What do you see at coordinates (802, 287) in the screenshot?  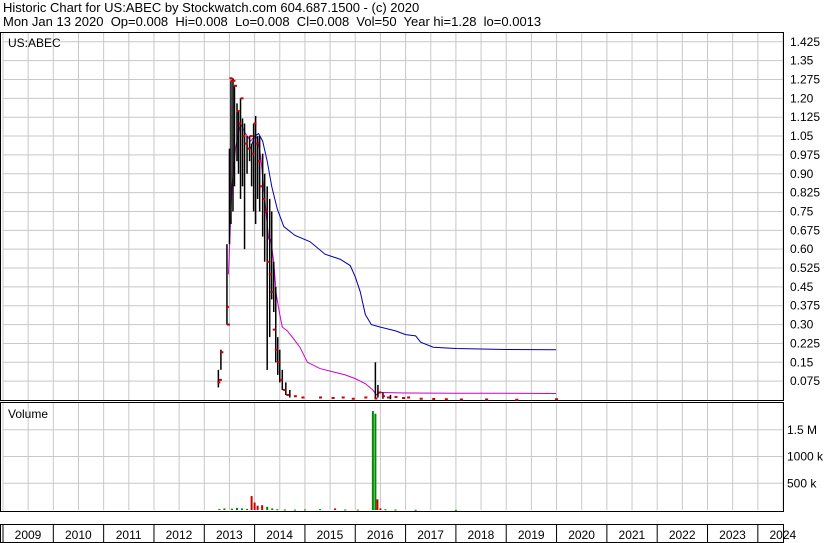 I see `price-tick-label: 0.45` at bounding box center [802, 287].